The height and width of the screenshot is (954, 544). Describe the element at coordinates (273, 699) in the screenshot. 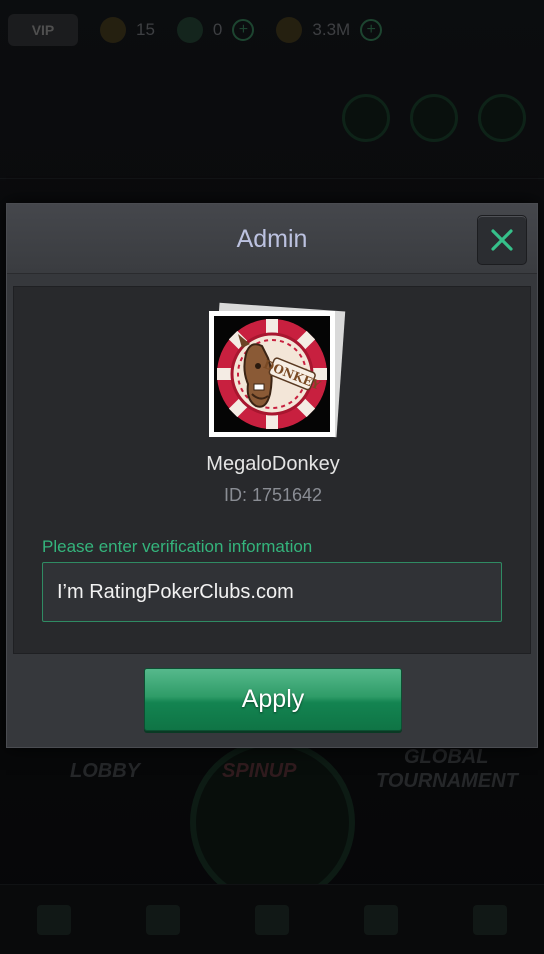

I see `apply-button: Apply` at that location.